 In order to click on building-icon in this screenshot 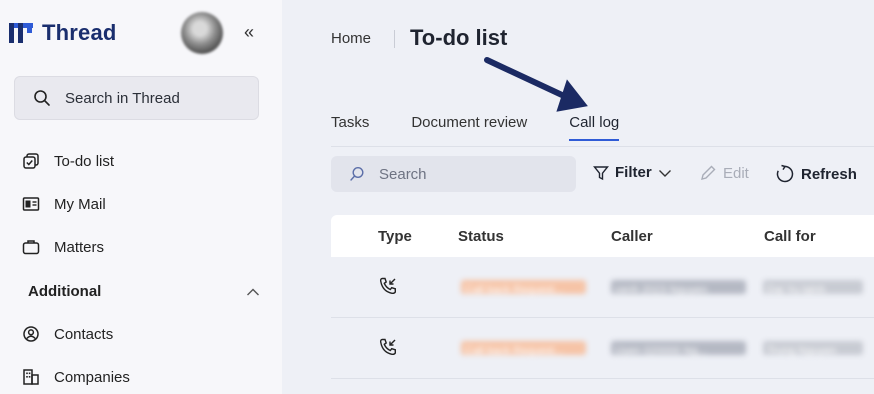, I will do `click(31, 377)`.